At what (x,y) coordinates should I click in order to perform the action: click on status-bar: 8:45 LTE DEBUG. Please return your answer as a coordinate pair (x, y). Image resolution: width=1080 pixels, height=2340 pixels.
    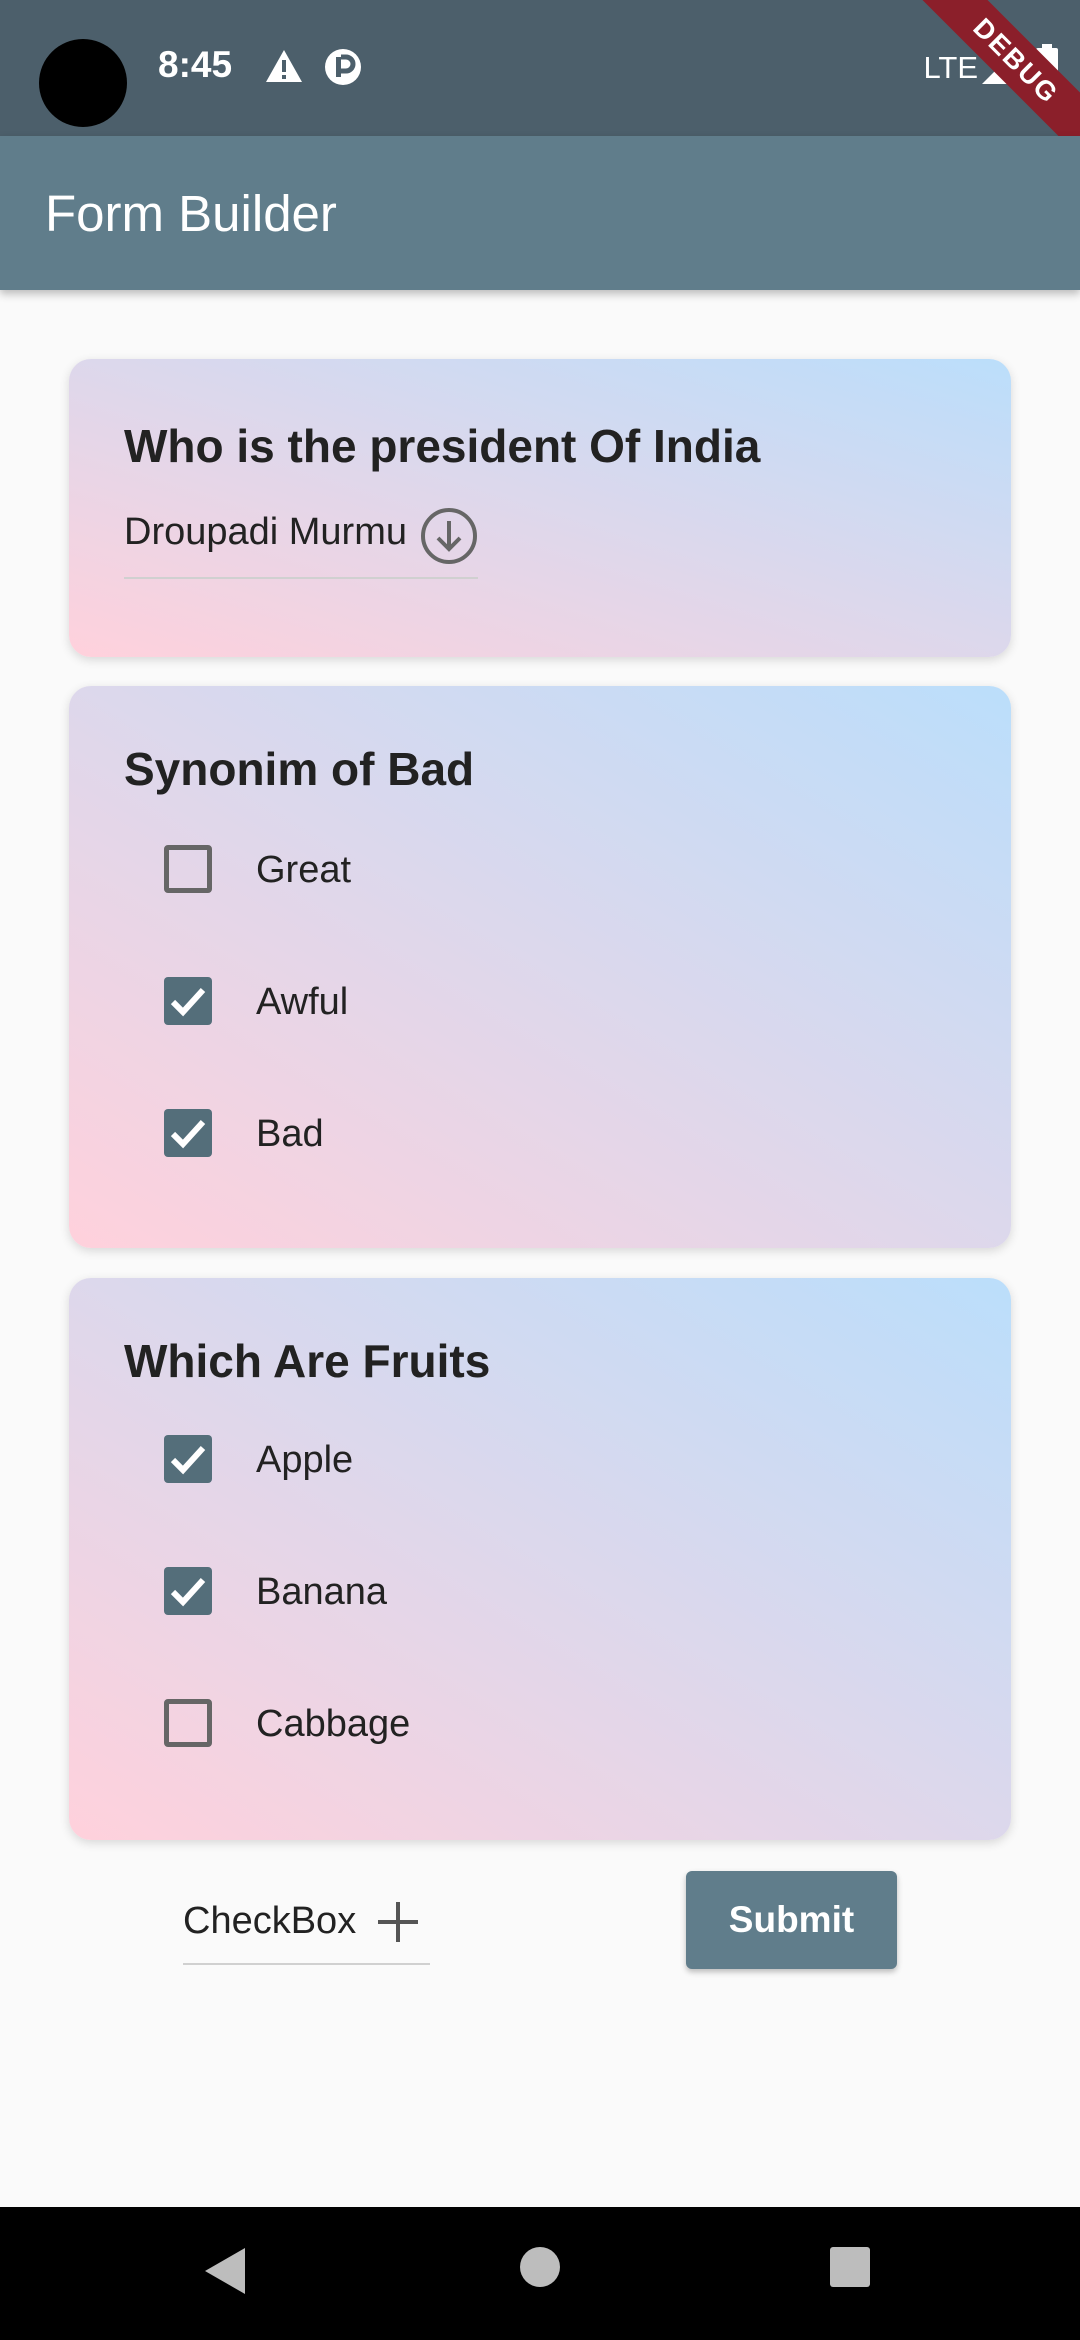
    Looking at the image, I should click on (540, 68).